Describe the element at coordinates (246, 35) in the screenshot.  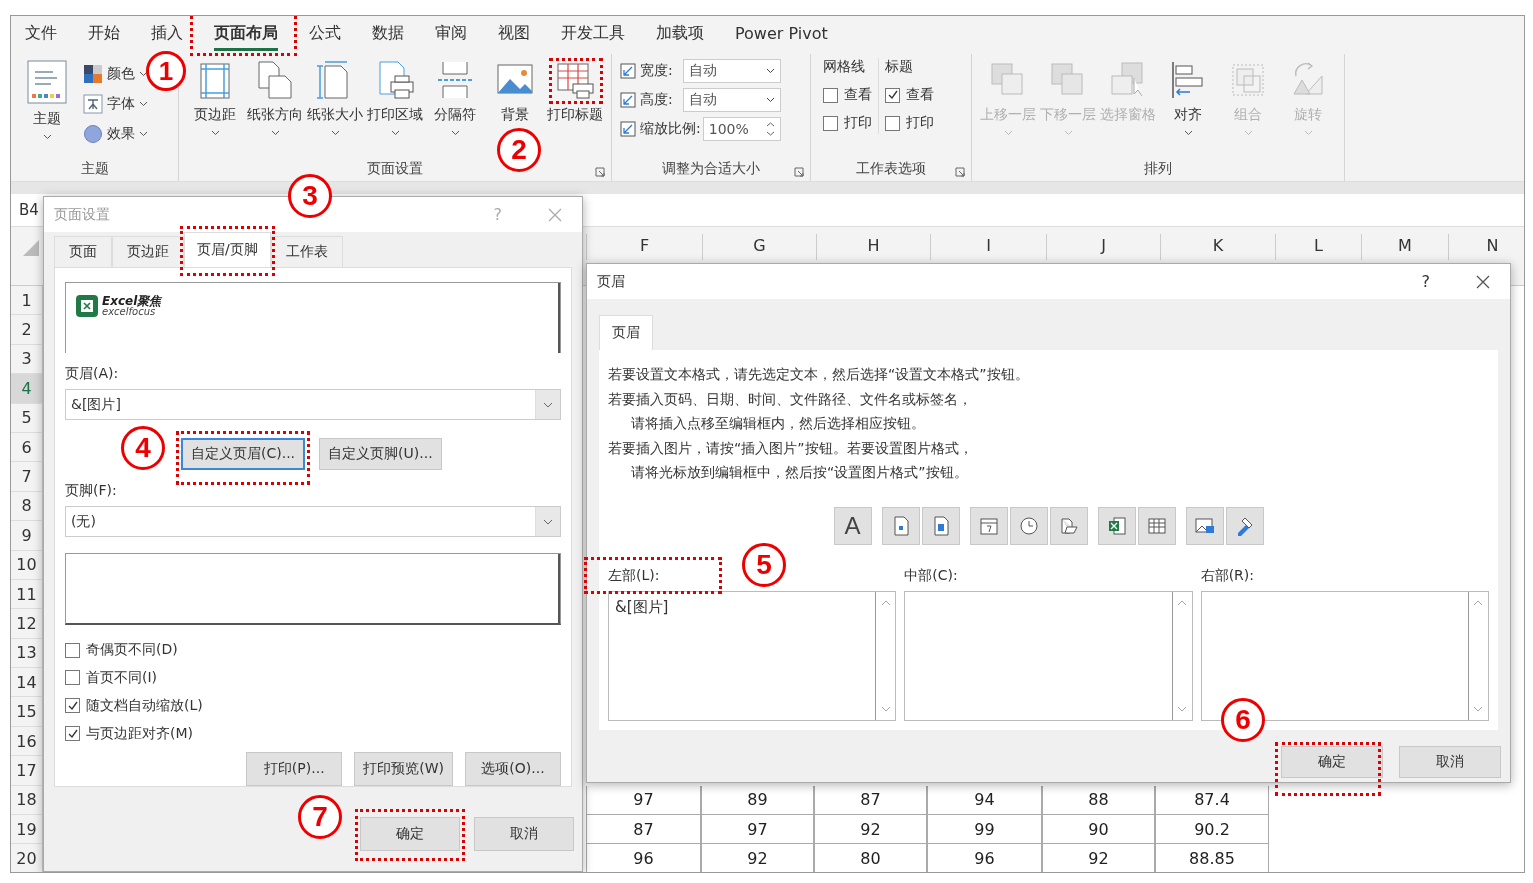
I see `ribbon-tab: 页面布局` at that location.